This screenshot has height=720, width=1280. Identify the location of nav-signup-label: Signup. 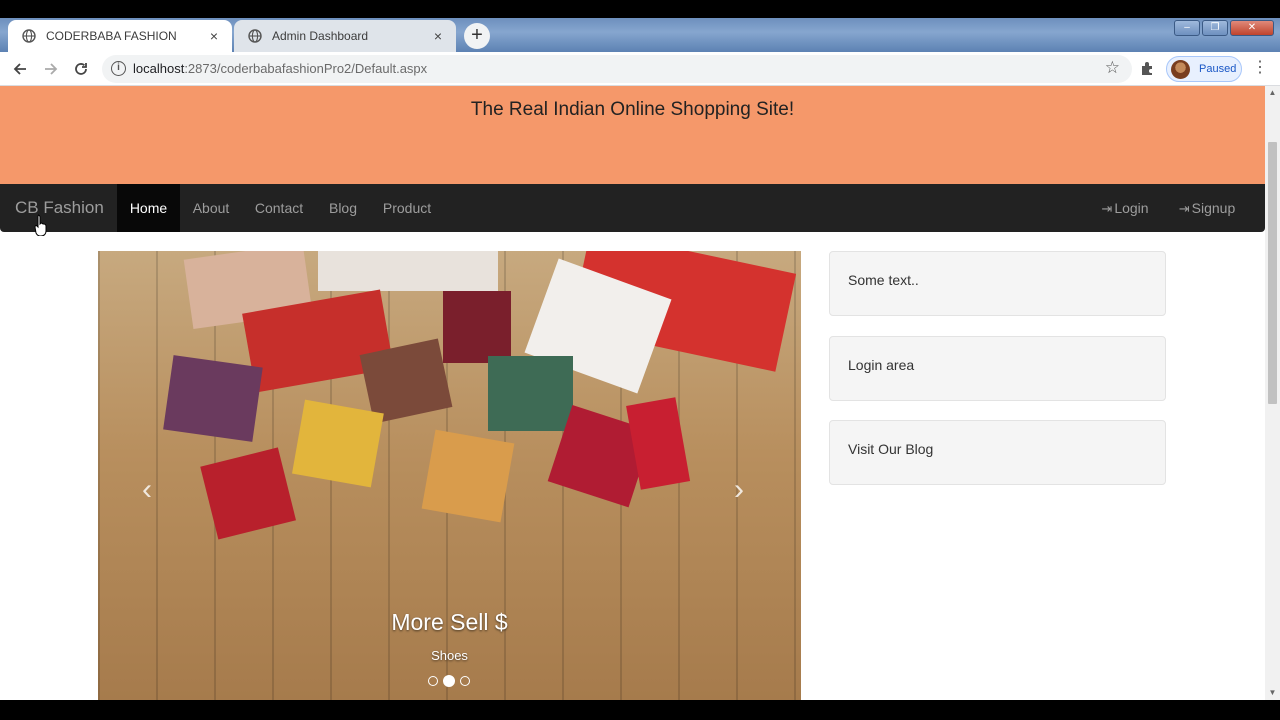
(1213, 208).